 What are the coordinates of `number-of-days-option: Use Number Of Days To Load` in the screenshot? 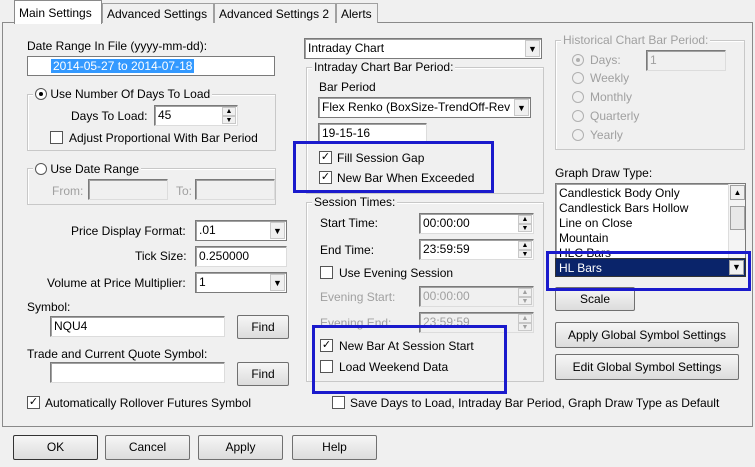 It's located at (123, 94).